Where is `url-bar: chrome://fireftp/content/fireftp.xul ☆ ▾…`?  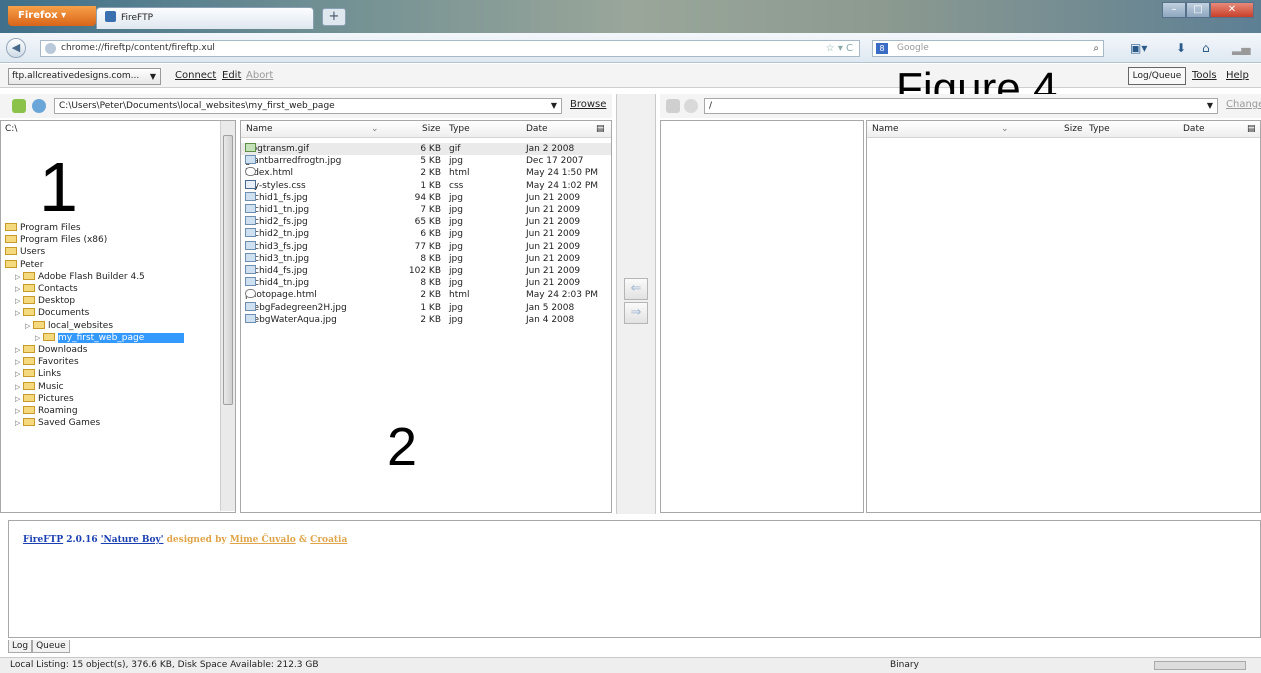 url-bar: chrome://fireftp/content/fireftp.xul ☆ ▾… is located at coordinates (450, 48).